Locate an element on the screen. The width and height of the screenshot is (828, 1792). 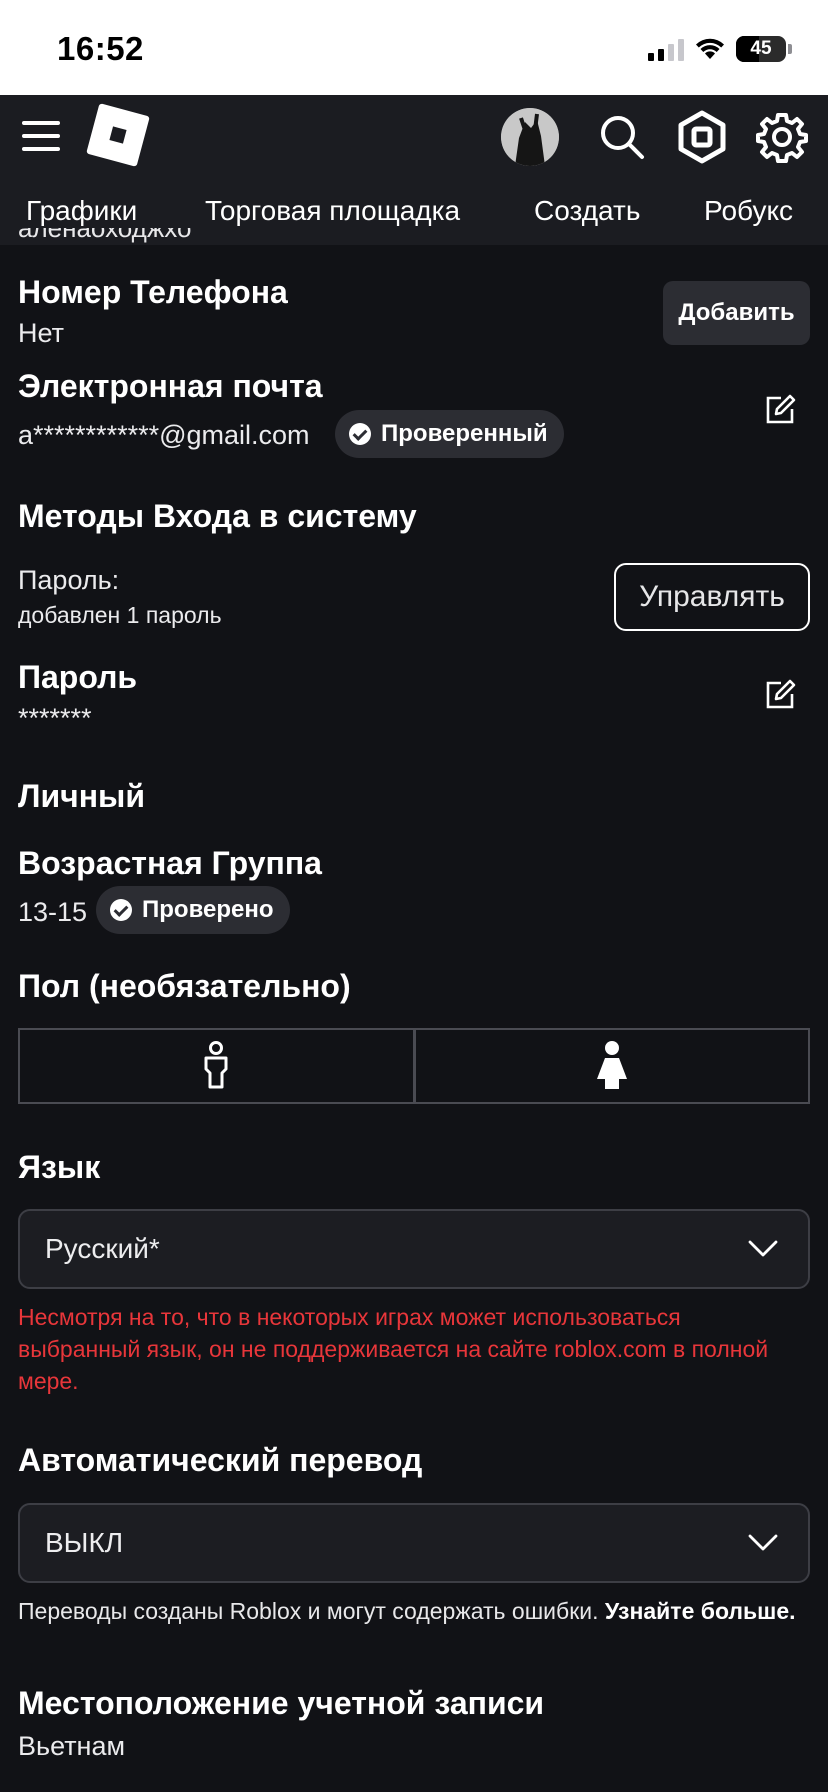
gender-male-button is located at coordinates (216, 1066).